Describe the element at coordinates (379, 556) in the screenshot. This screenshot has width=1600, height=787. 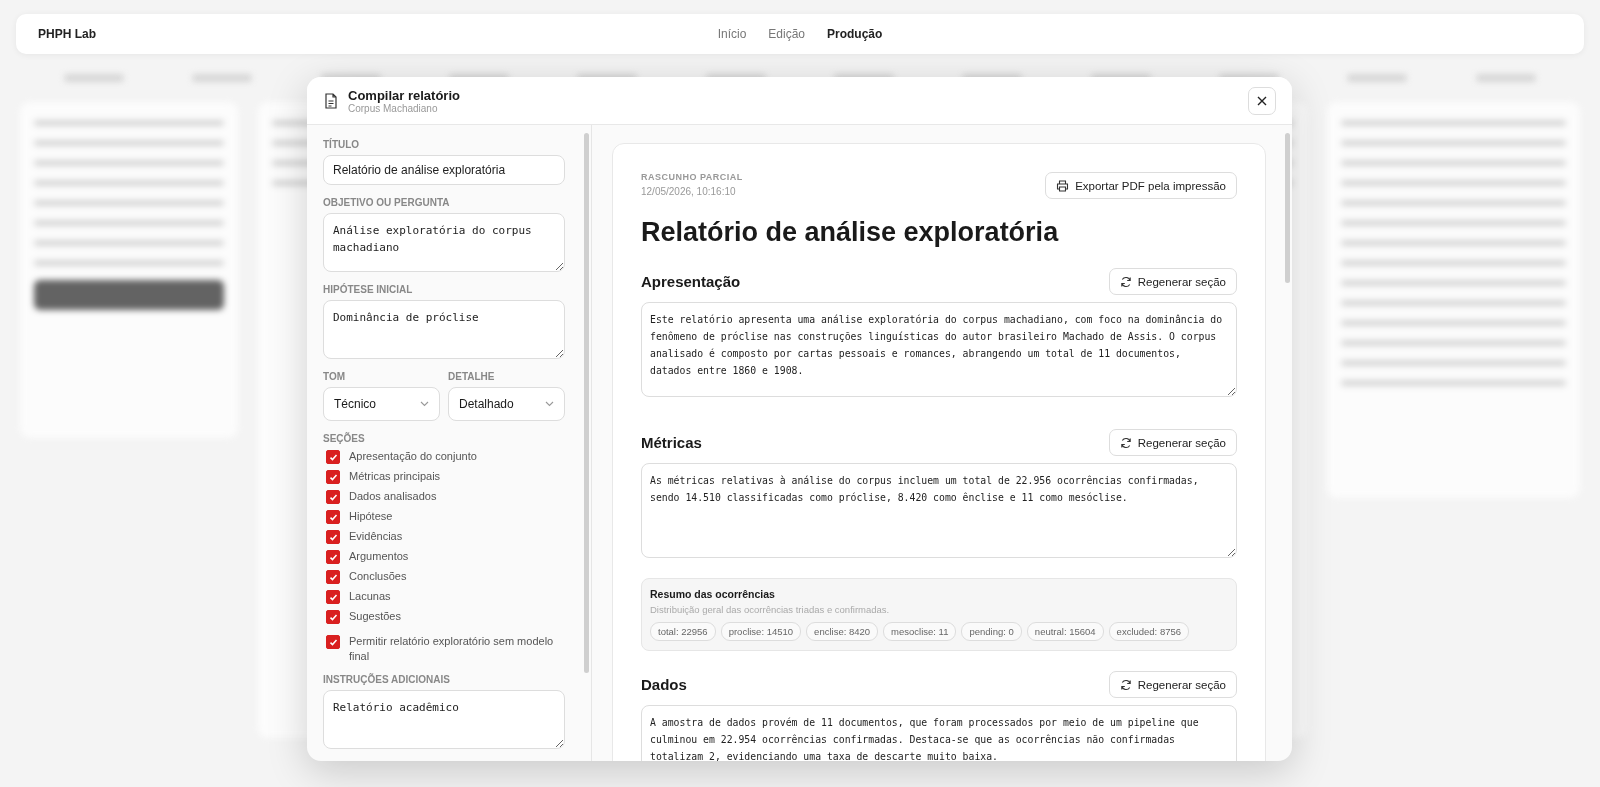
I see `checkbox-label: Argumentos` at that location.